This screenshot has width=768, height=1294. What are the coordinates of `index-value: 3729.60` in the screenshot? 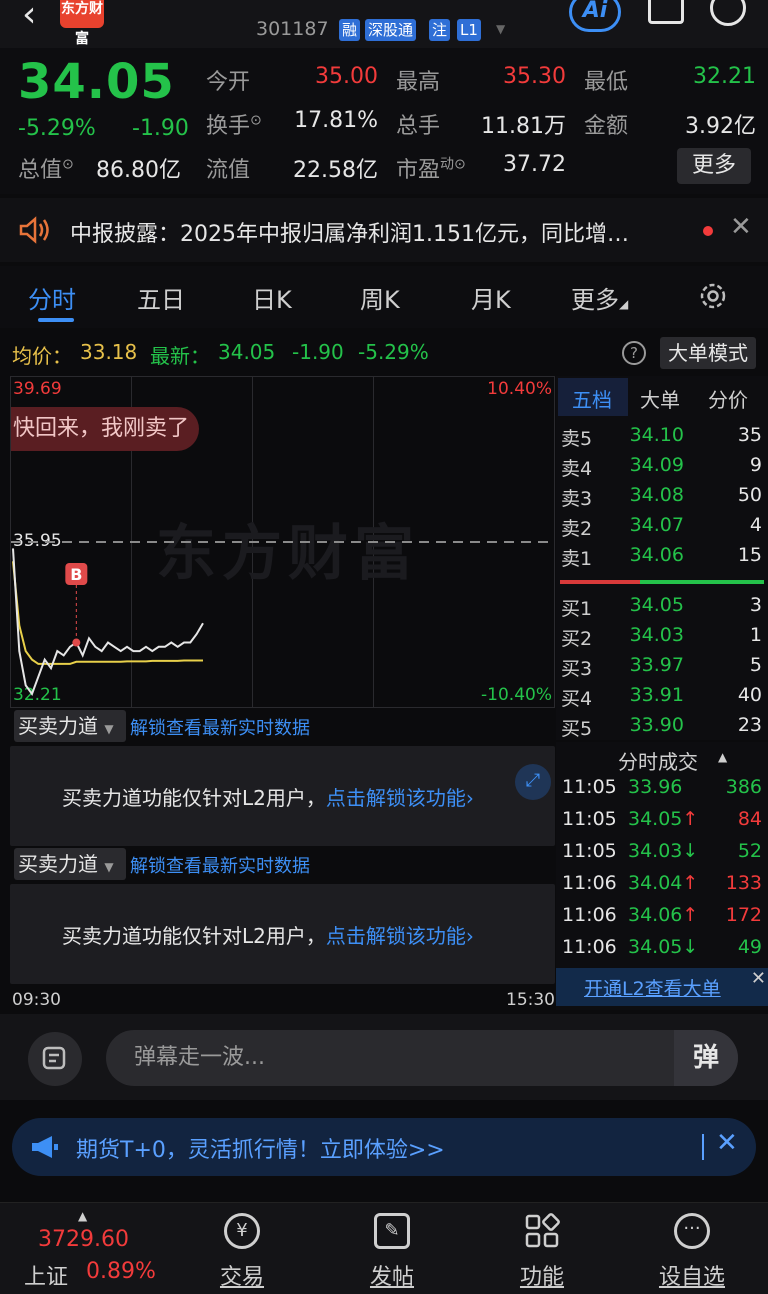 It's located at (83, 1239).